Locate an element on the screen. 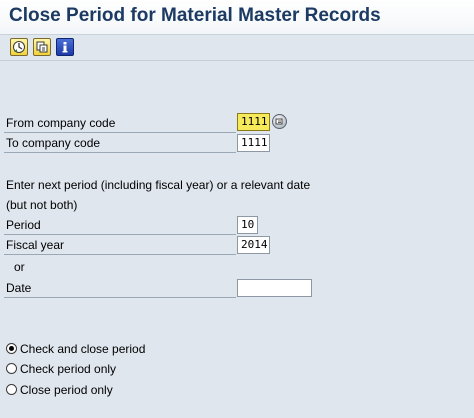  fiscal-year-field: 2014 is located at coordinates (253, 245).